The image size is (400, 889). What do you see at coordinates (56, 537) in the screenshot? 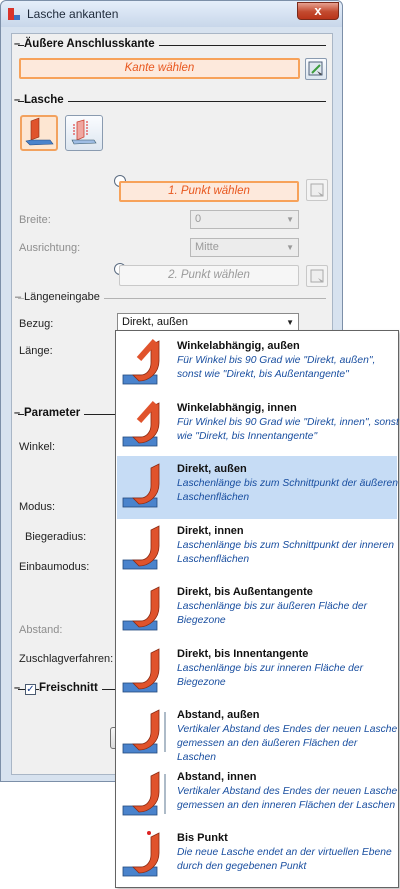
I see `bend-radius-label: Biegeradius:` at bounding box center [56, 537].